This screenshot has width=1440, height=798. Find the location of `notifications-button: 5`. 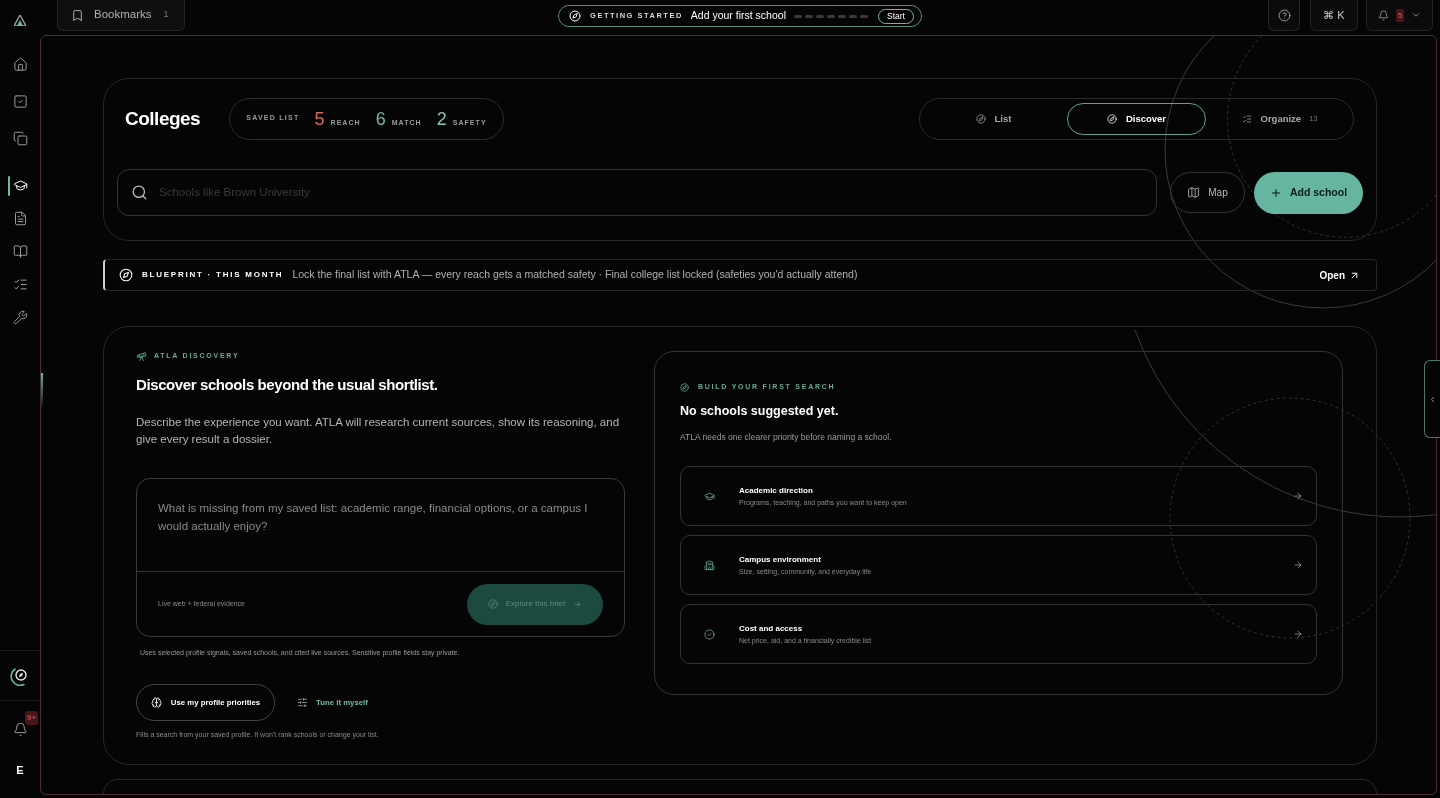

notifications-button: 5 is located at coordinates (1399, 15).